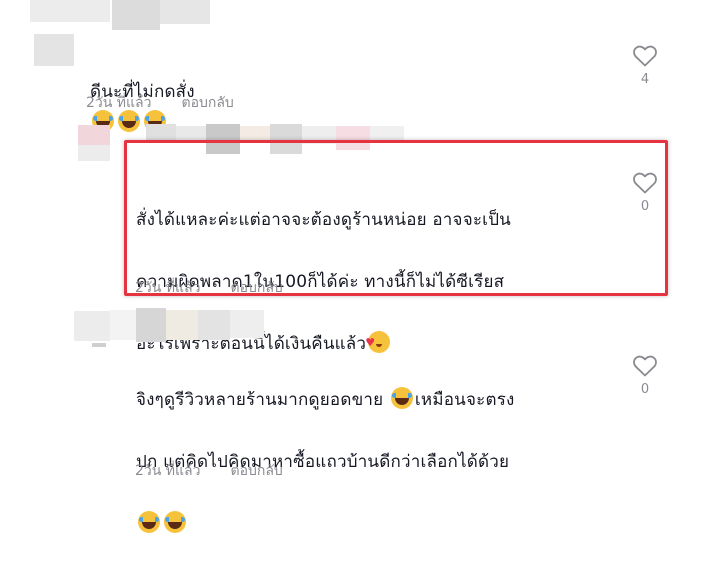  What do you see at coordinates (168, 471) in the screenshot?
I see `comment-3-time: 2วัน ที่แล้ว` at bounding box center [168, 471].